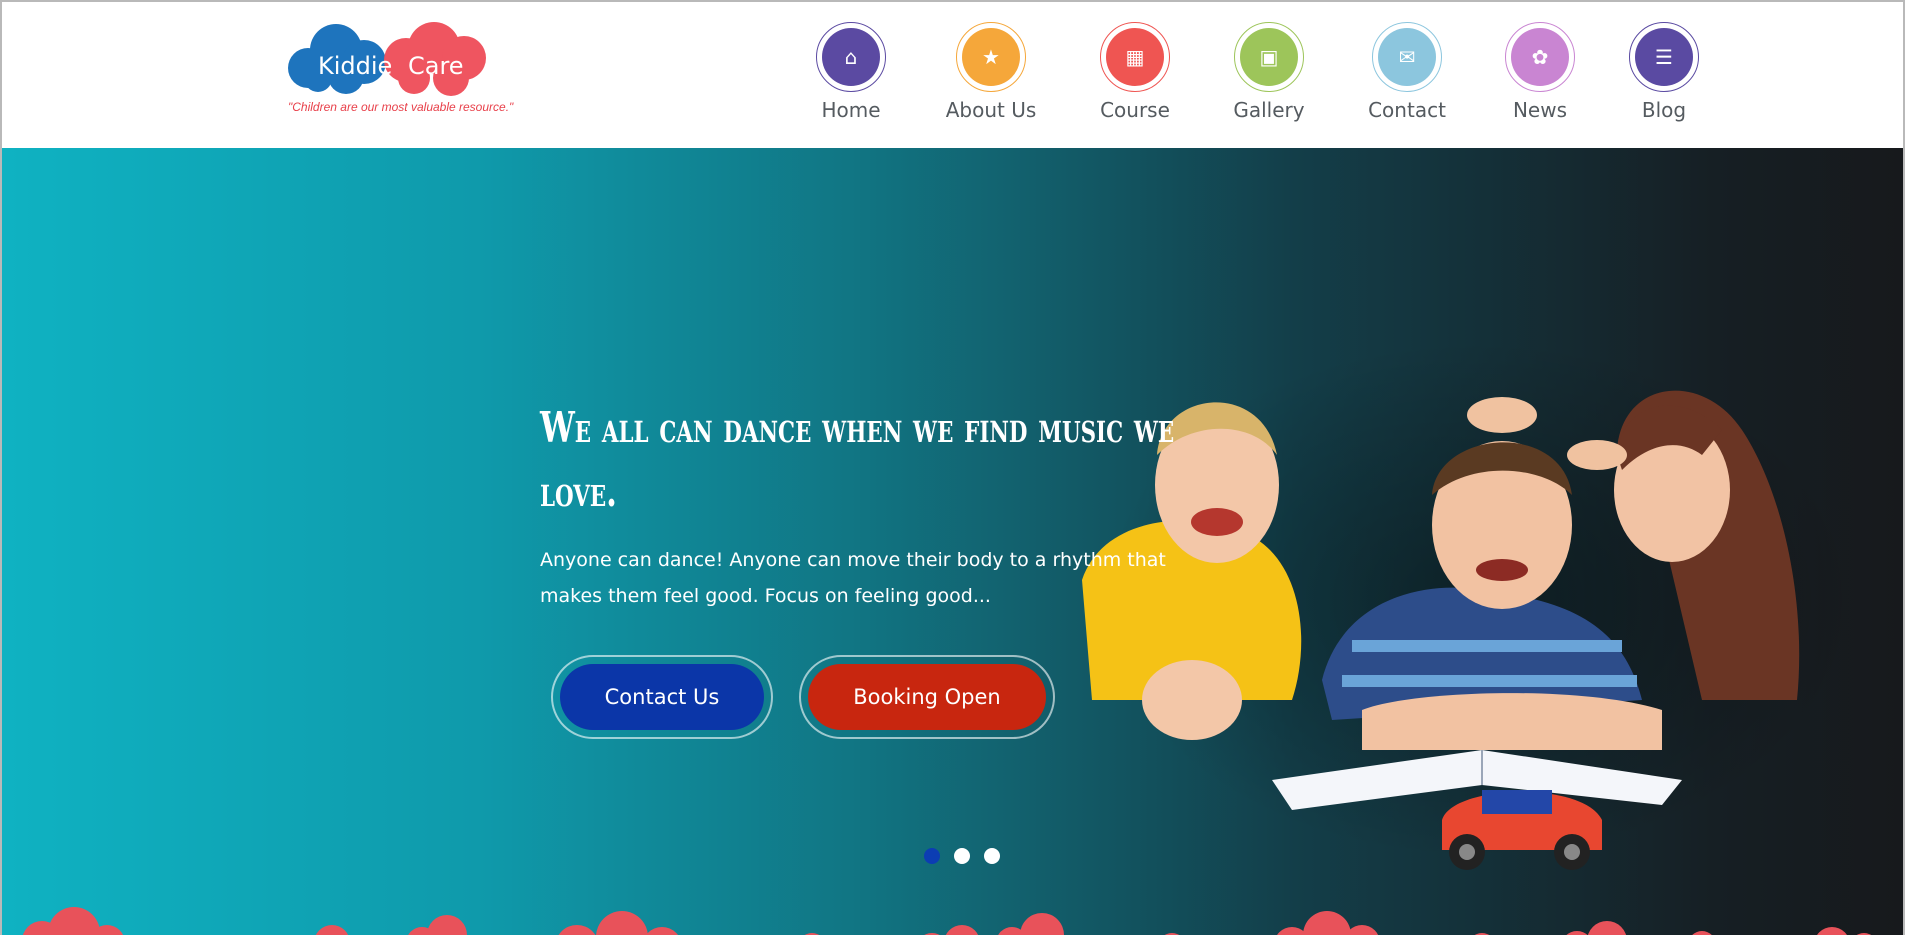 The width and height of the screenshot is (1905, 935). I want to click on nav-item-news: ✿ News, so click(1540, 72).